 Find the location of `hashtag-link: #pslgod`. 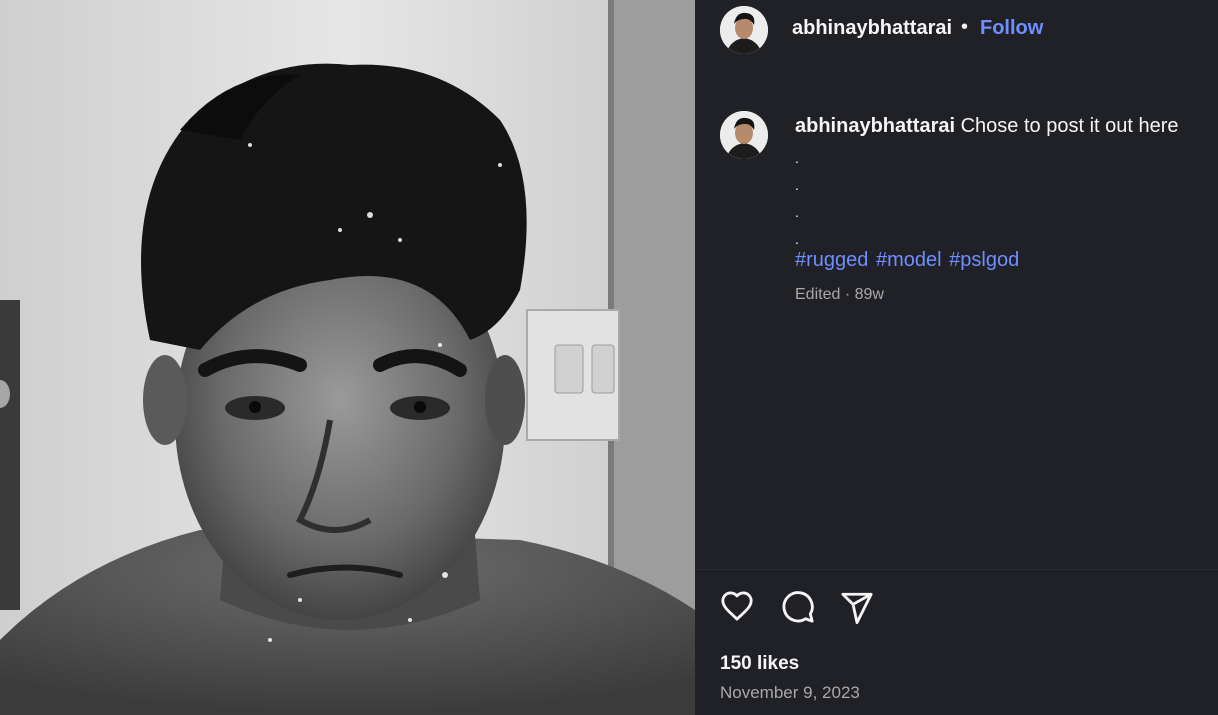

hashtag-link: #pslgod is located at coordinates (984, 260).